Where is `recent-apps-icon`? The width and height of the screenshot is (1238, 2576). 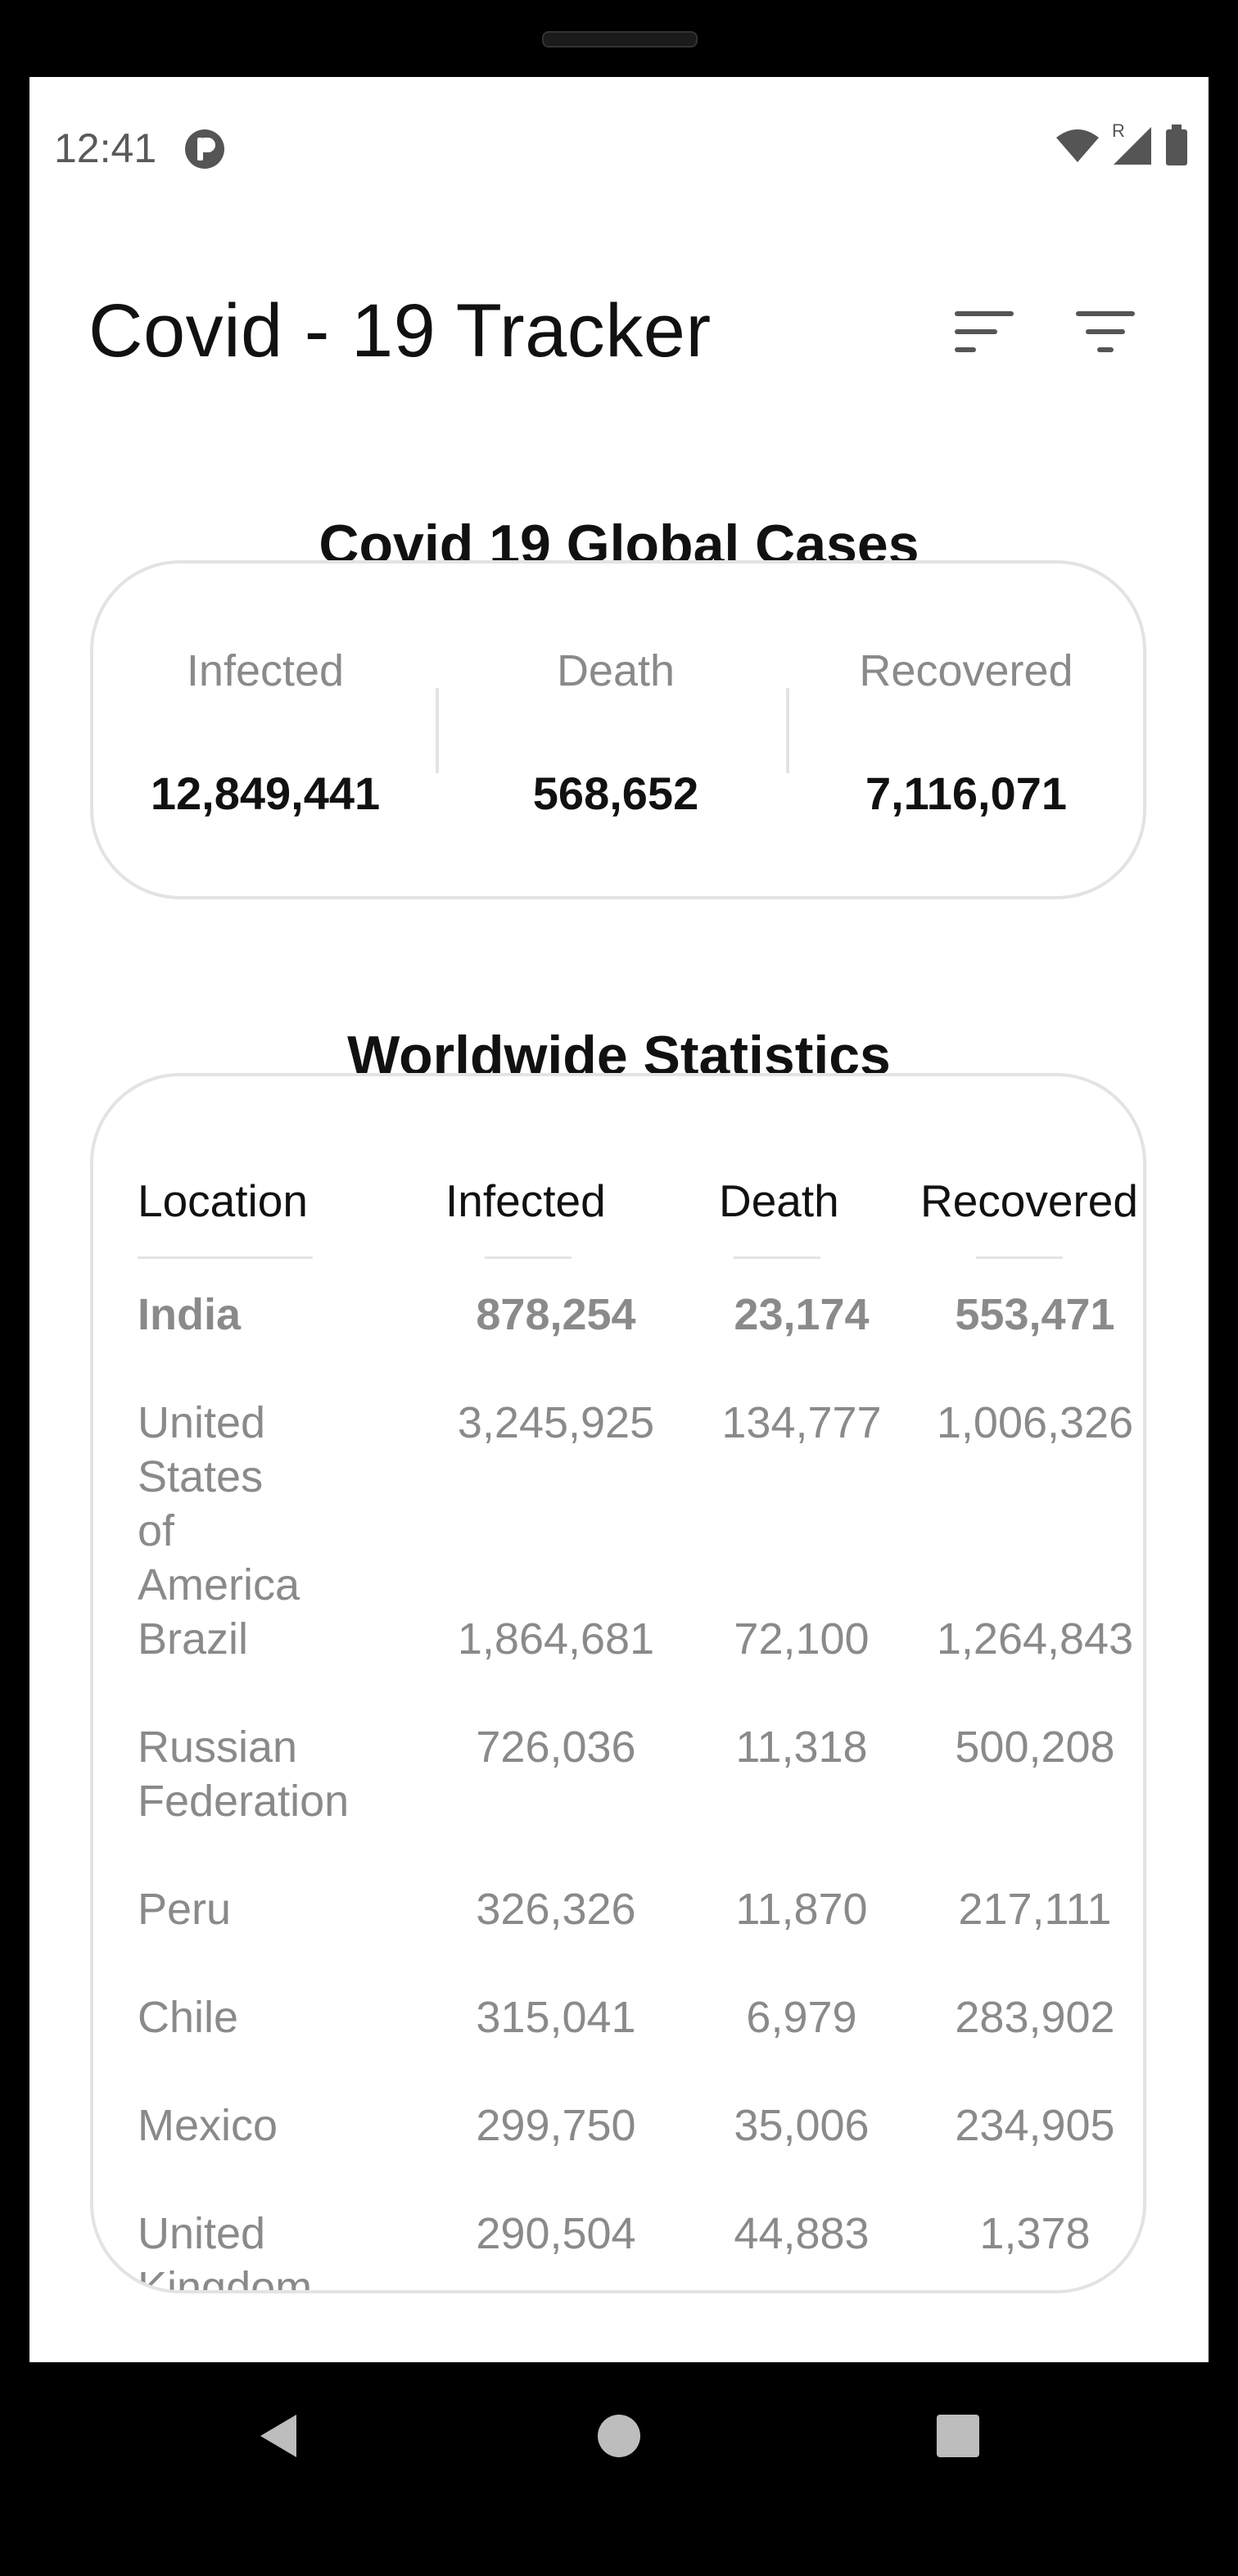
recent-apps-icon is located at coordinates (958, 2436).